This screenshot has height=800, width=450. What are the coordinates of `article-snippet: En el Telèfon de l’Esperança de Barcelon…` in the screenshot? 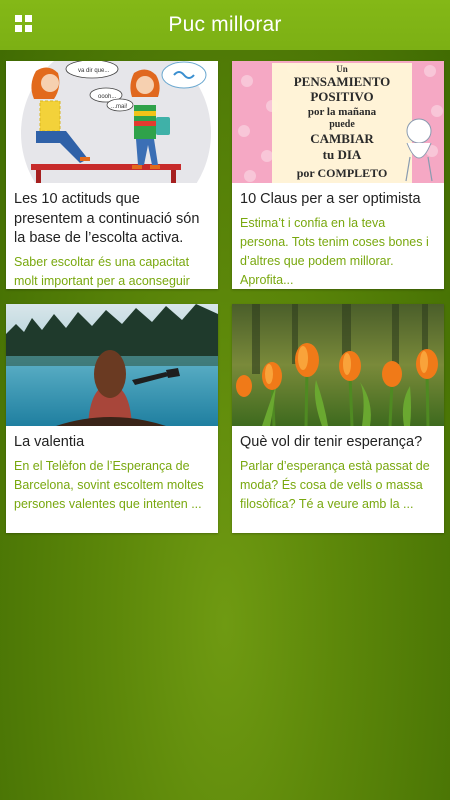 It's located at (109, 484).